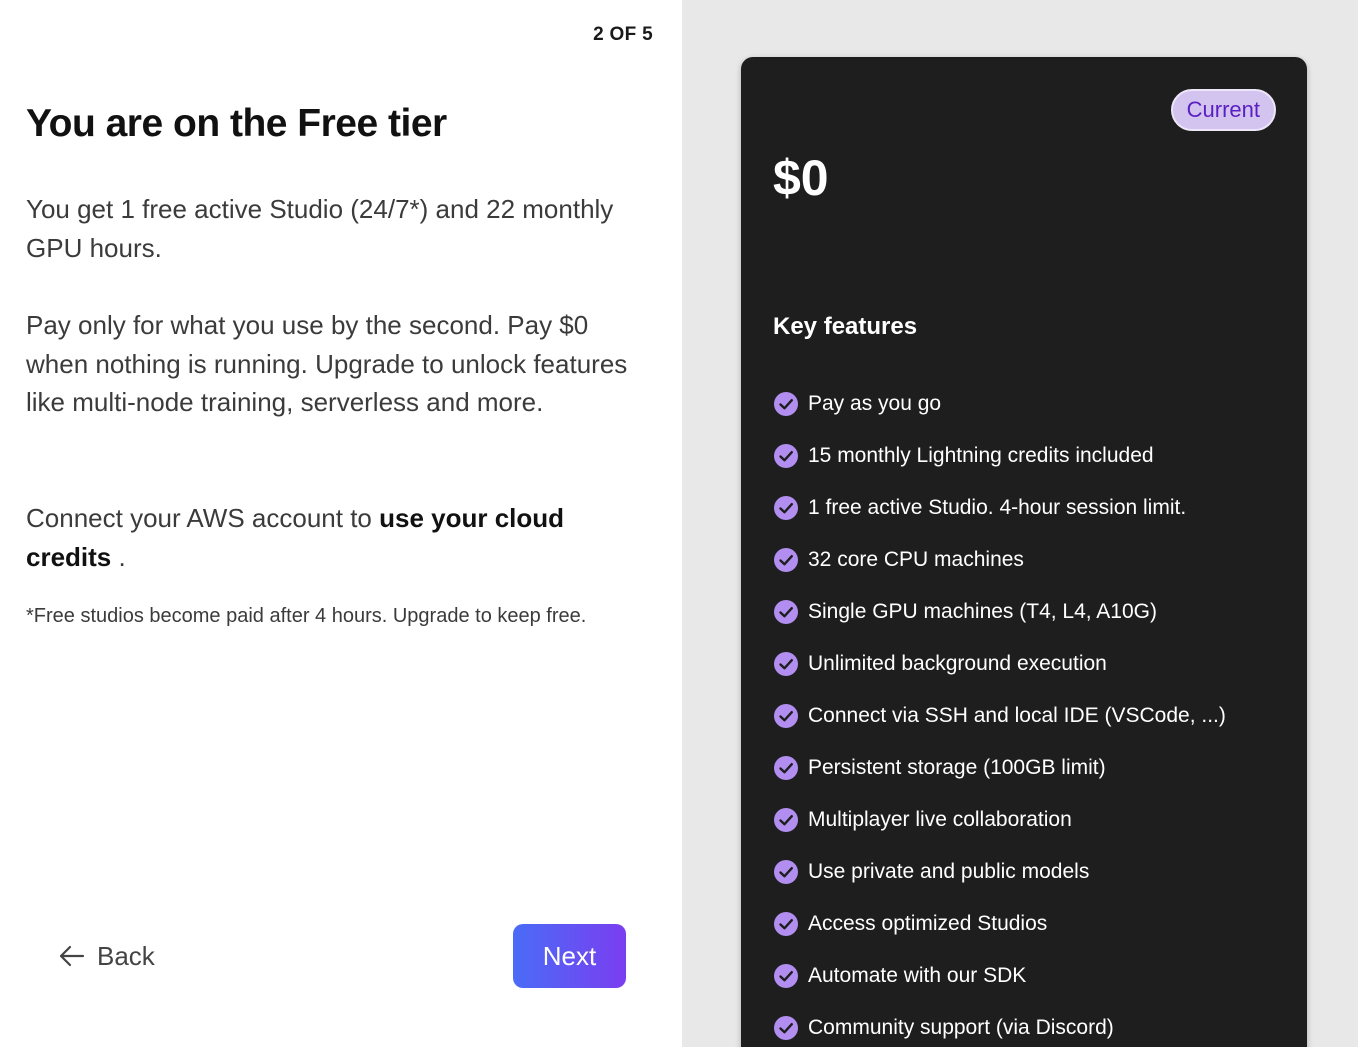  Describe the element at coordinates (999, 404) in the screenshot. I see `feature-item: Pay as you go` at that location.